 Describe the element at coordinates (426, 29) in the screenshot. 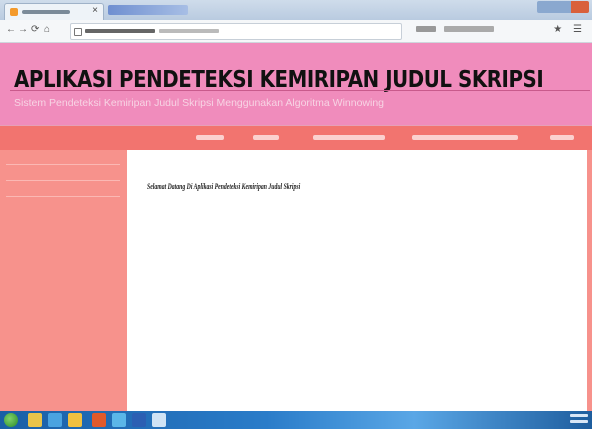

I see `zoom-level` at that location.